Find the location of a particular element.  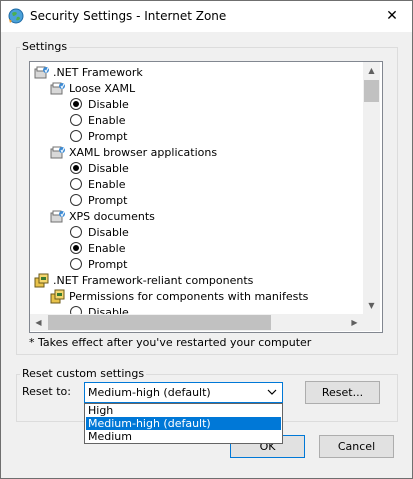

globe-icon is located at coordinates (16, 16).